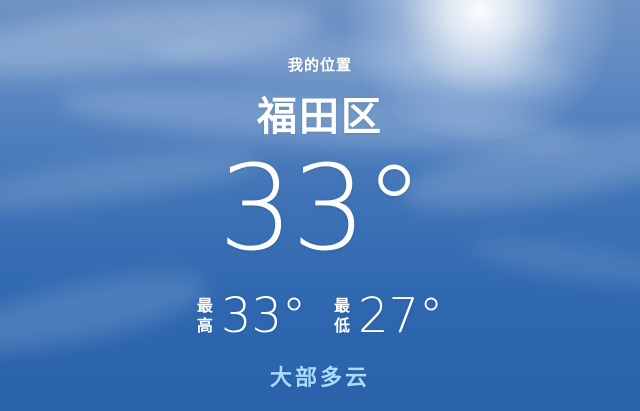 The image size is (640, 411). What do you see at coordinates (204, 325) in the screenshot?
I see `high-label-char: 高` at bounding box center [204, 325].